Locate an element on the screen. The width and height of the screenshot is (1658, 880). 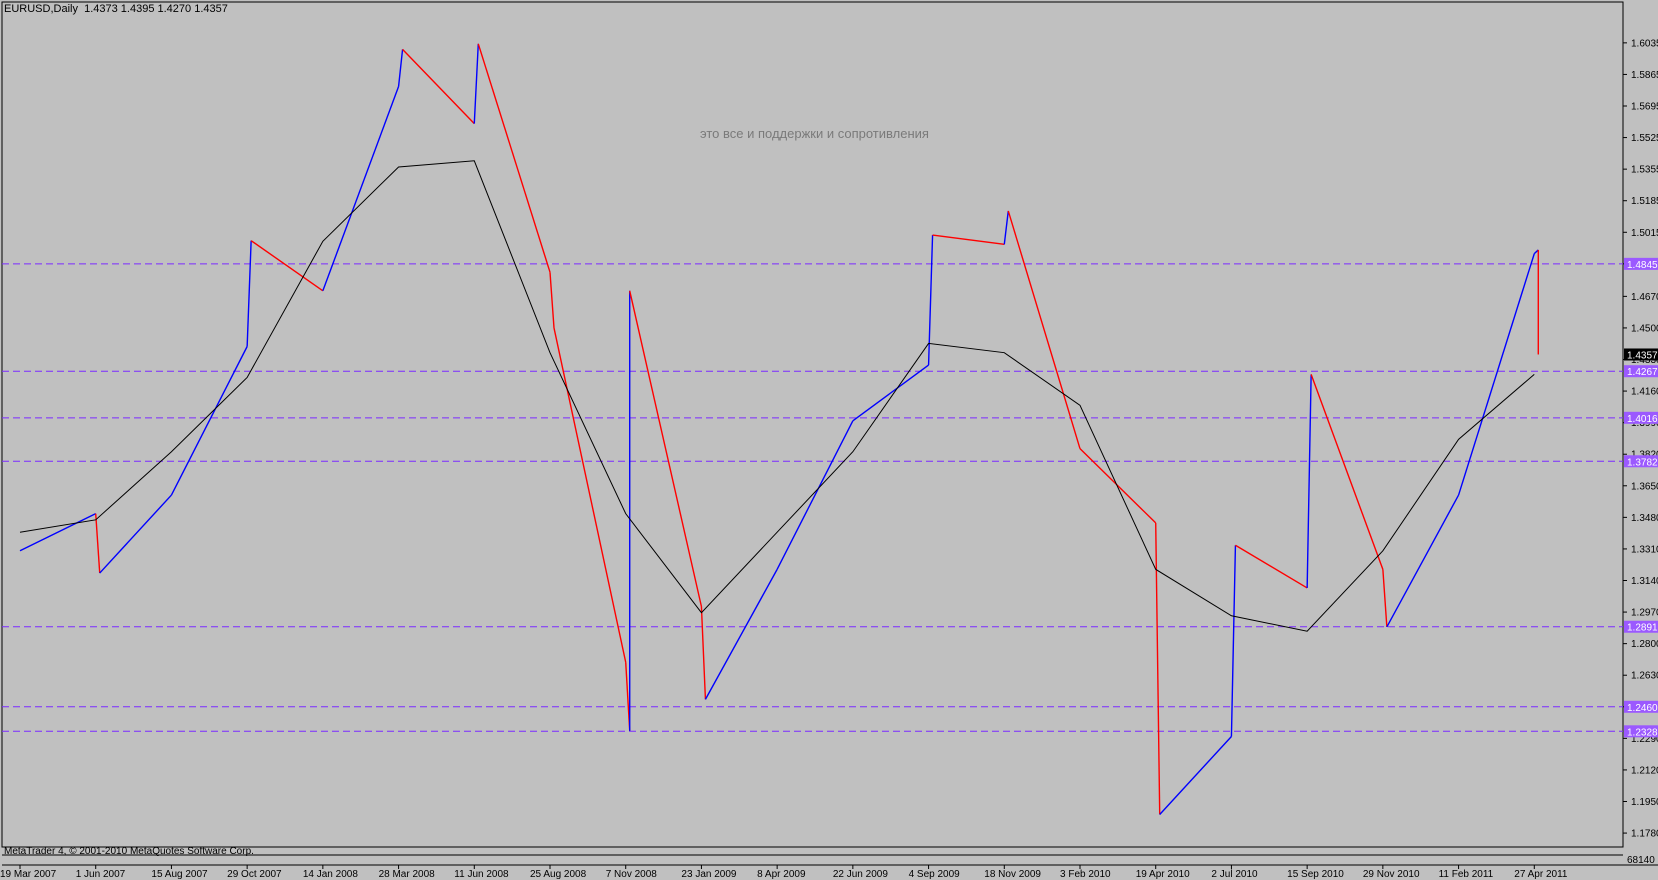
y-tick-label: 1.2630 is located at coordinates (1644, 676).